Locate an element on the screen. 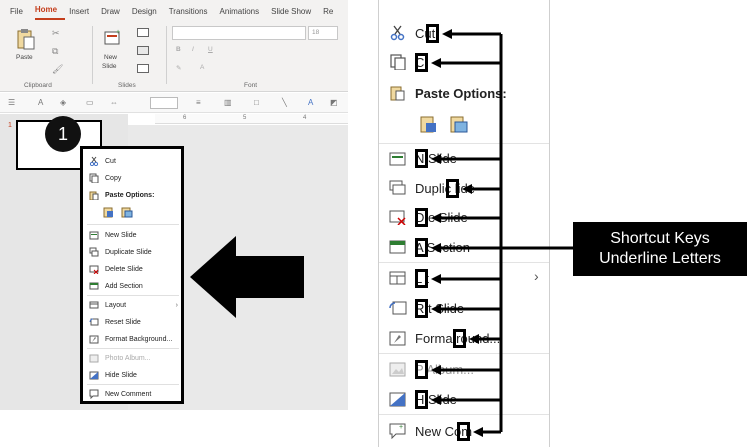  font-name-box is located at coordinates (239, 33).